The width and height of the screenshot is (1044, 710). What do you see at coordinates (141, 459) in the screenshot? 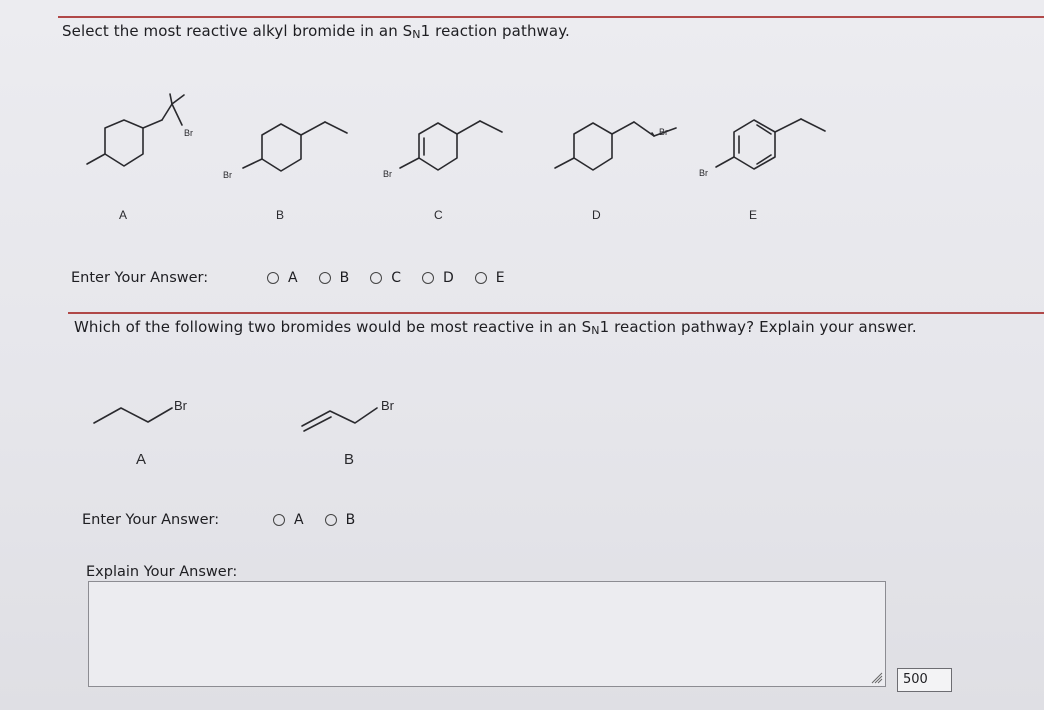
I see `molecule-2a-label: A` at bounding box center [141, 459].